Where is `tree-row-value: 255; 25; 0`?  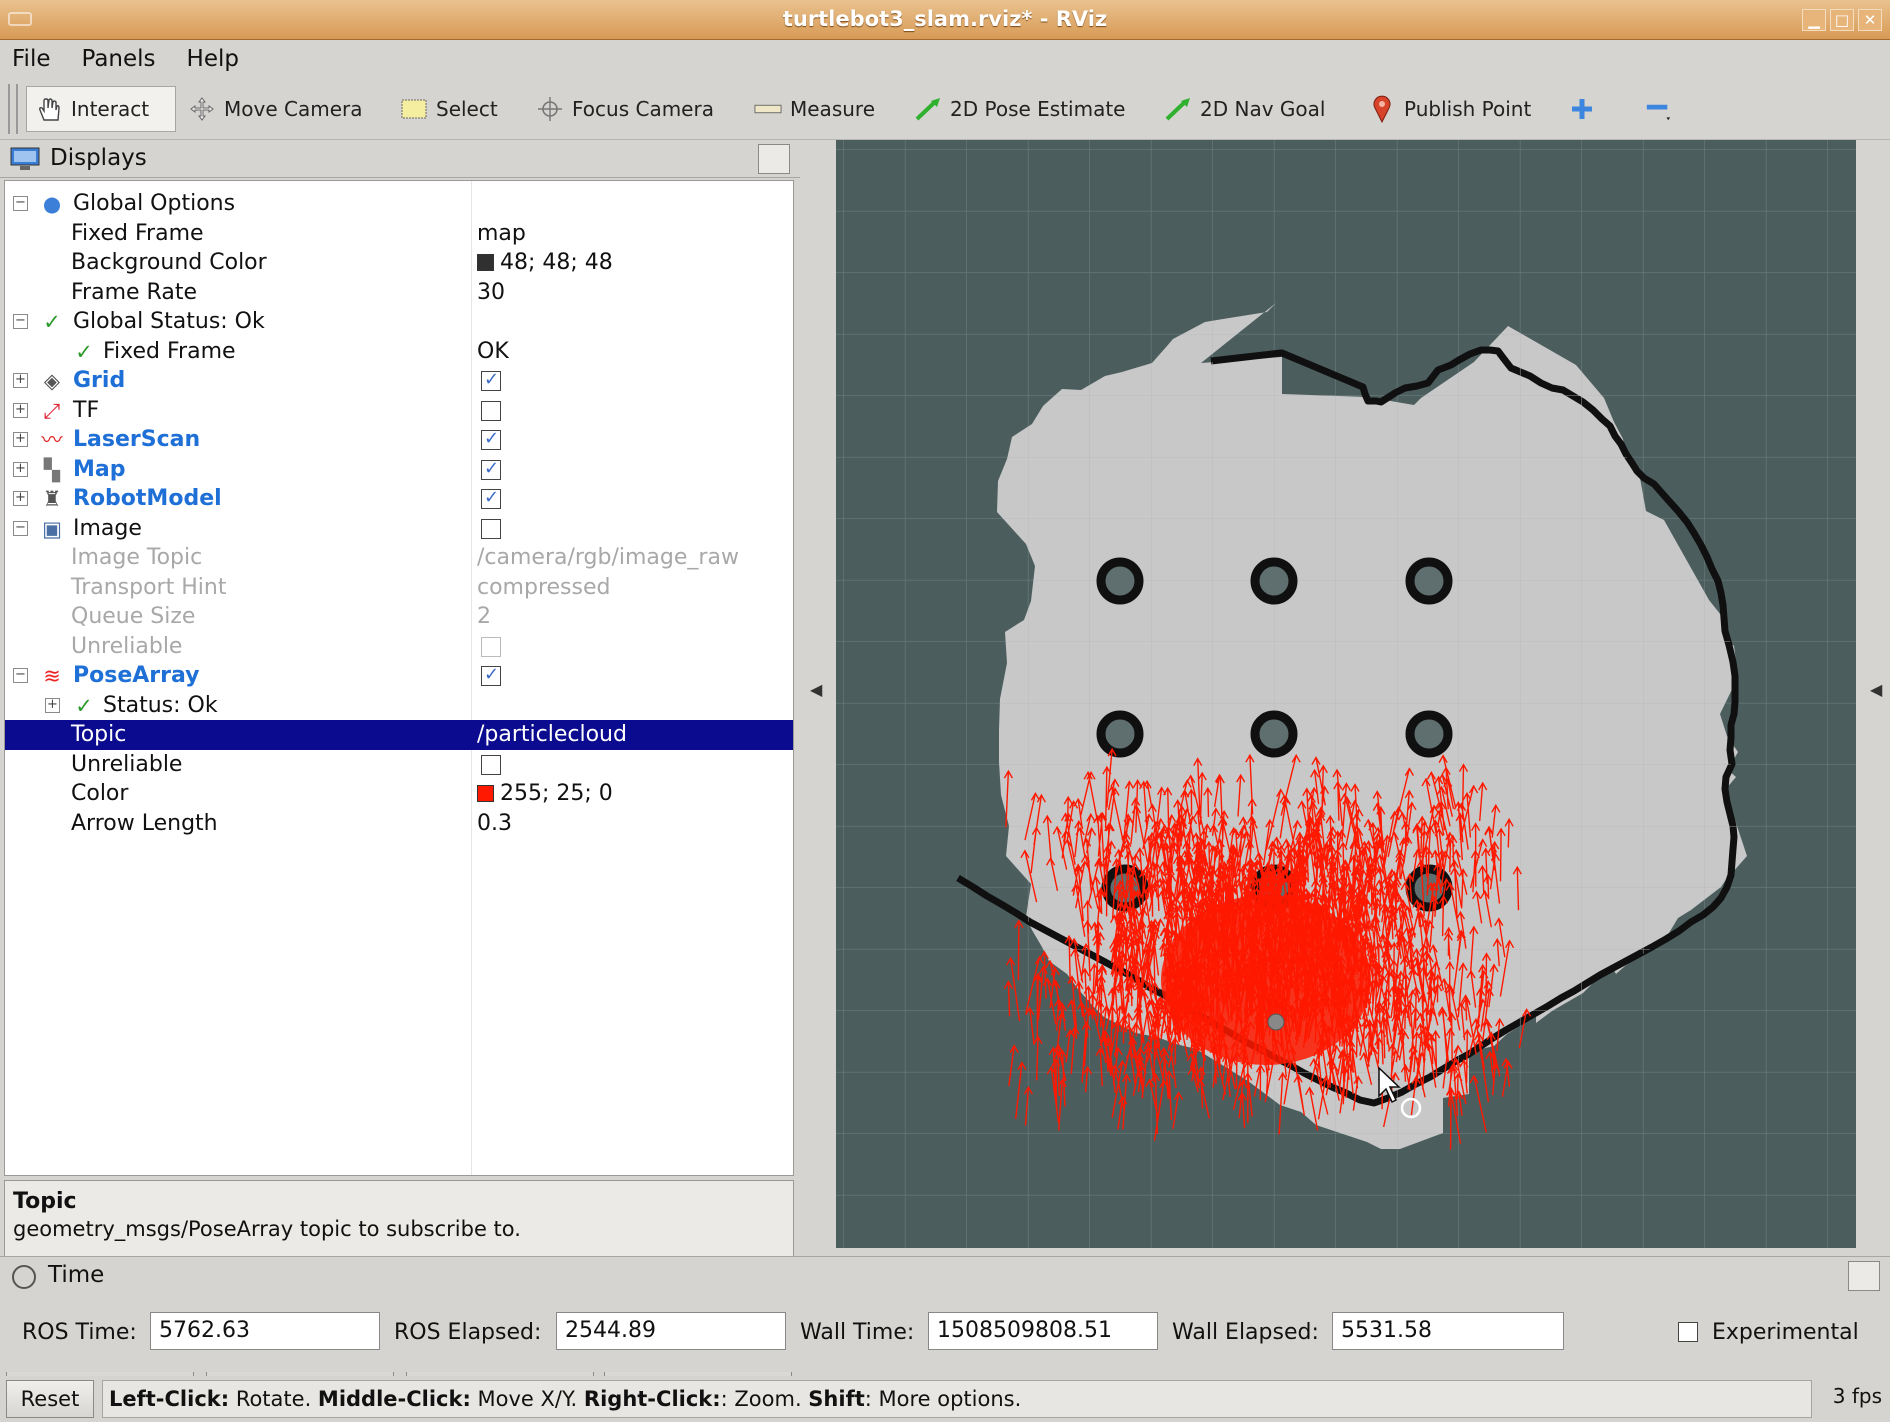 tree-row-value: 255; 25; 0 is located at coordinates (556, 793).